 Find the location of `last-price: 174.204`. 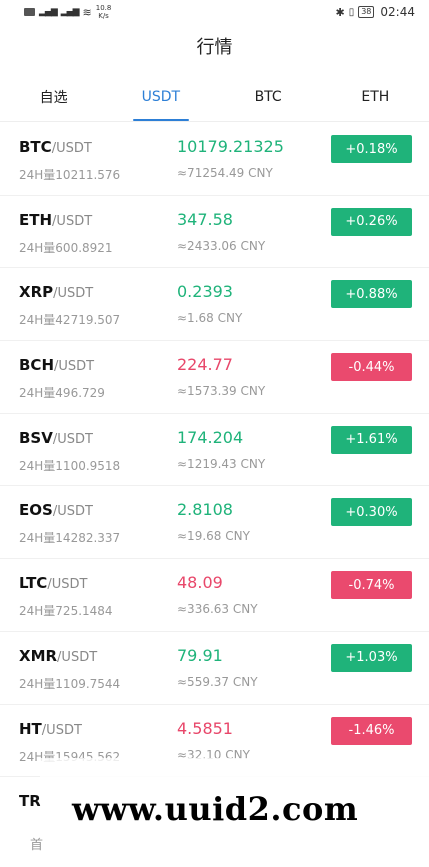

last-price: 174.204 is located at coordinates (210, 437).